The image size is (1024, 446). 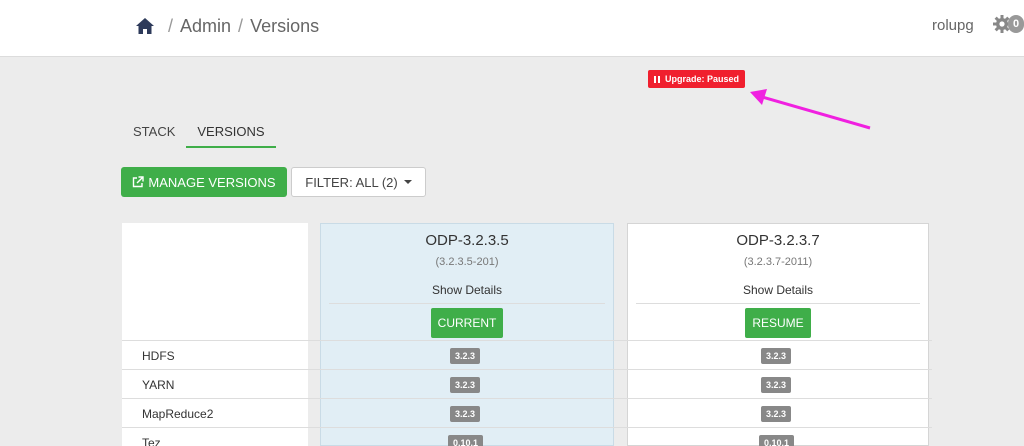 I want to click on service-row: HDFS 3.2.3 3.2.3, so click(x=527, y=354).